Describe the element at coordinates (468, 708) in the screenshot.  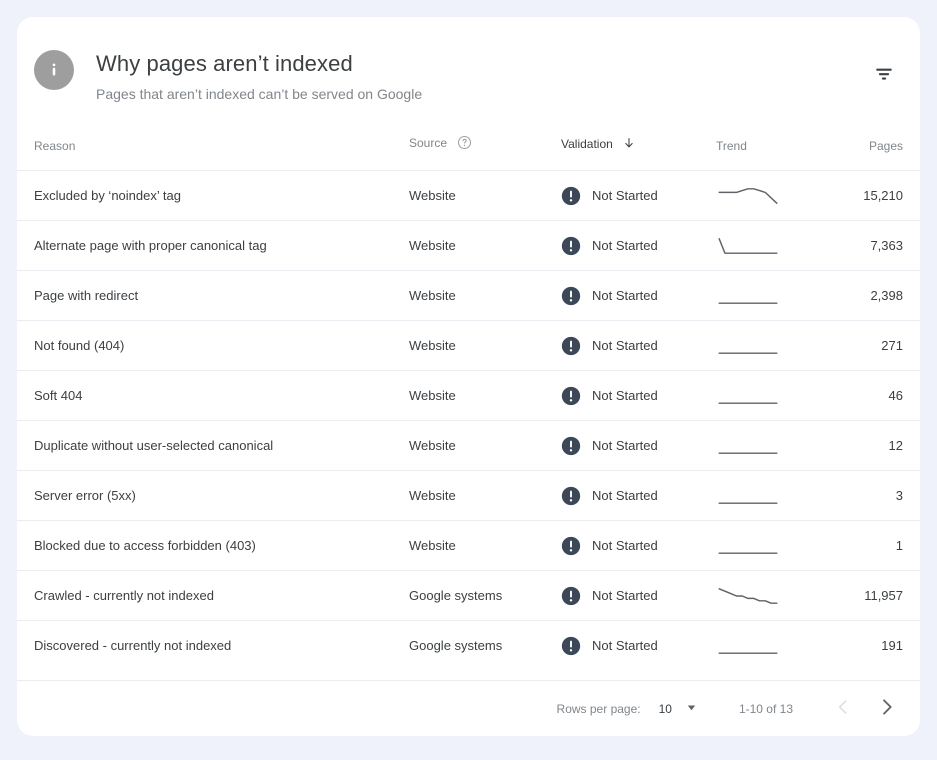
I see `table-footer: Rows per page: 10 1-10 of 13` at that location.